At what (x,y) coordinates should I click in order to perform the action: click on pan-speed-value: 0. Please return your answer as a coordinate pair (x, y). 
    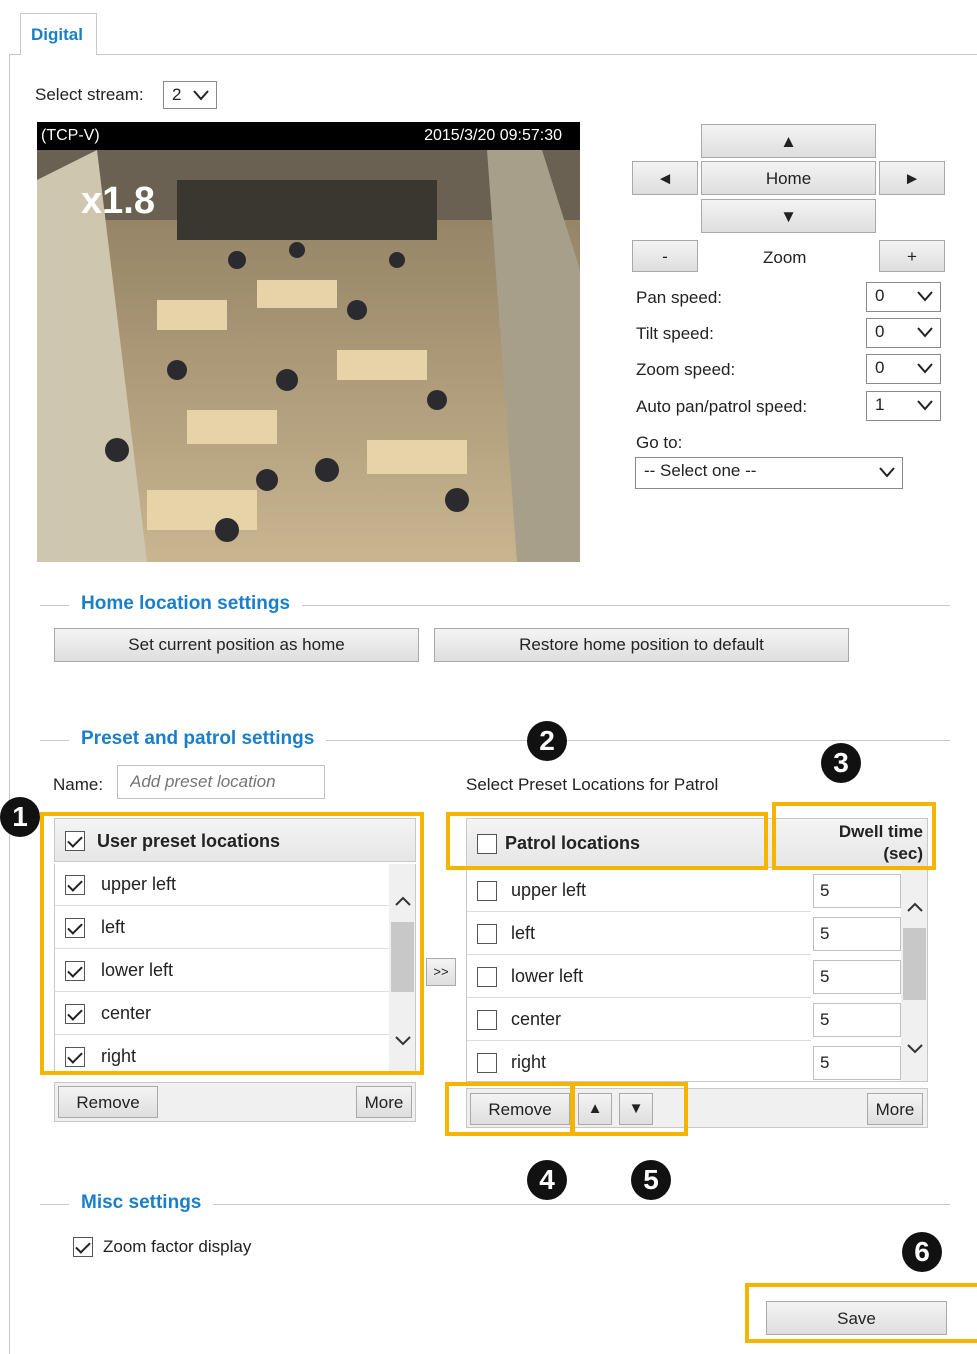
    Looking at the image, I should click on (880, 295).